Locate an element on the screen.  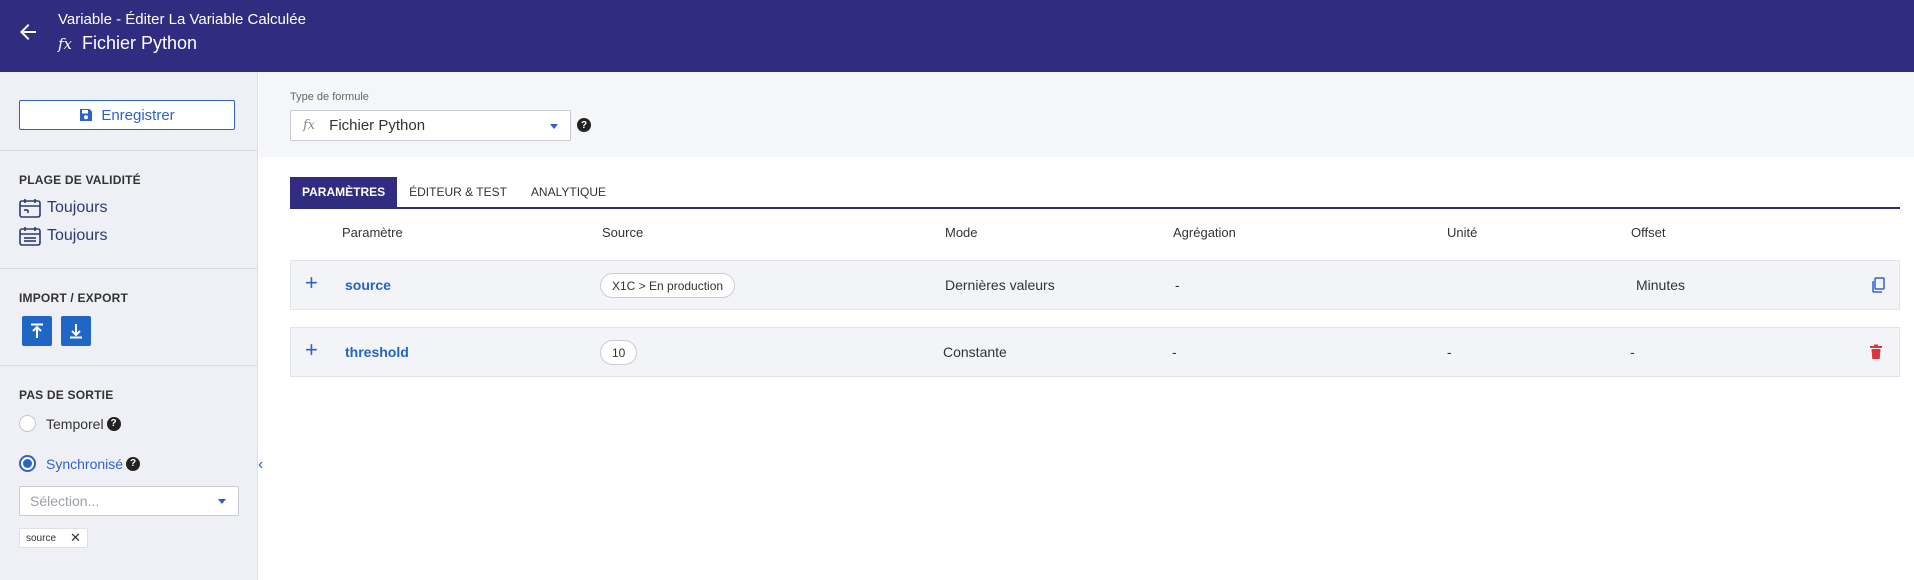
tab-editor-test: ÉDITEUR & TEST is located at coordinates (458, 192).